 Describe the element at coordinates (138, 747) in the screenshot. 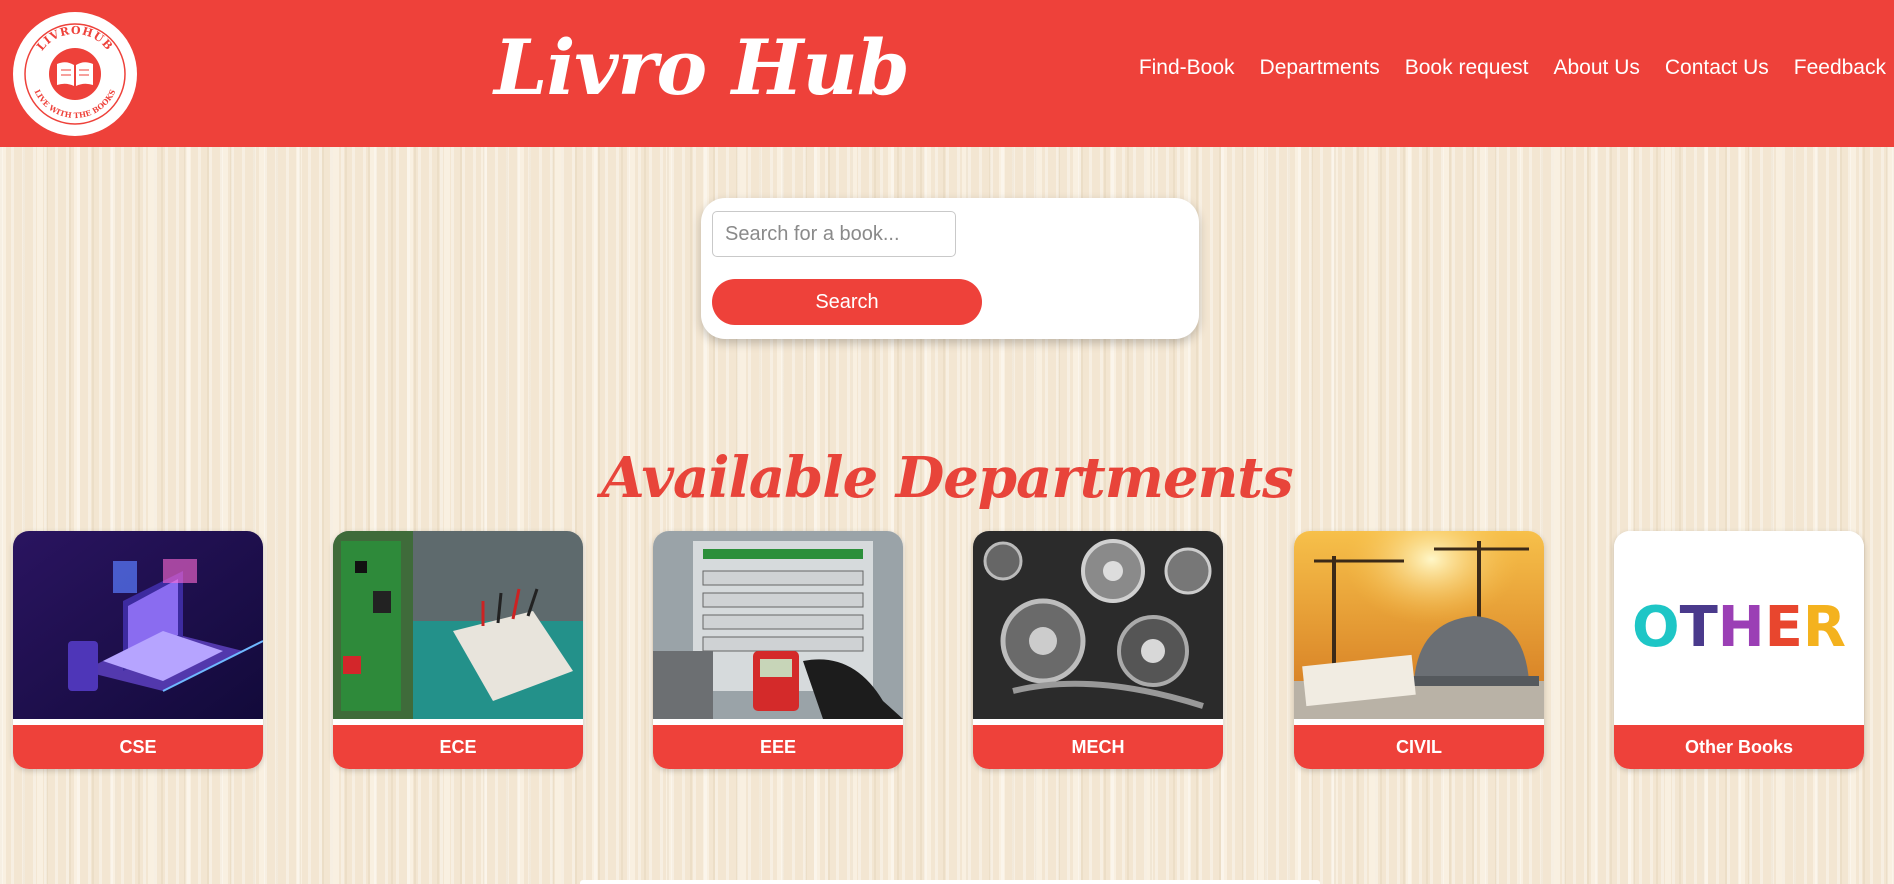

I see `department-label: CSE` at that location.